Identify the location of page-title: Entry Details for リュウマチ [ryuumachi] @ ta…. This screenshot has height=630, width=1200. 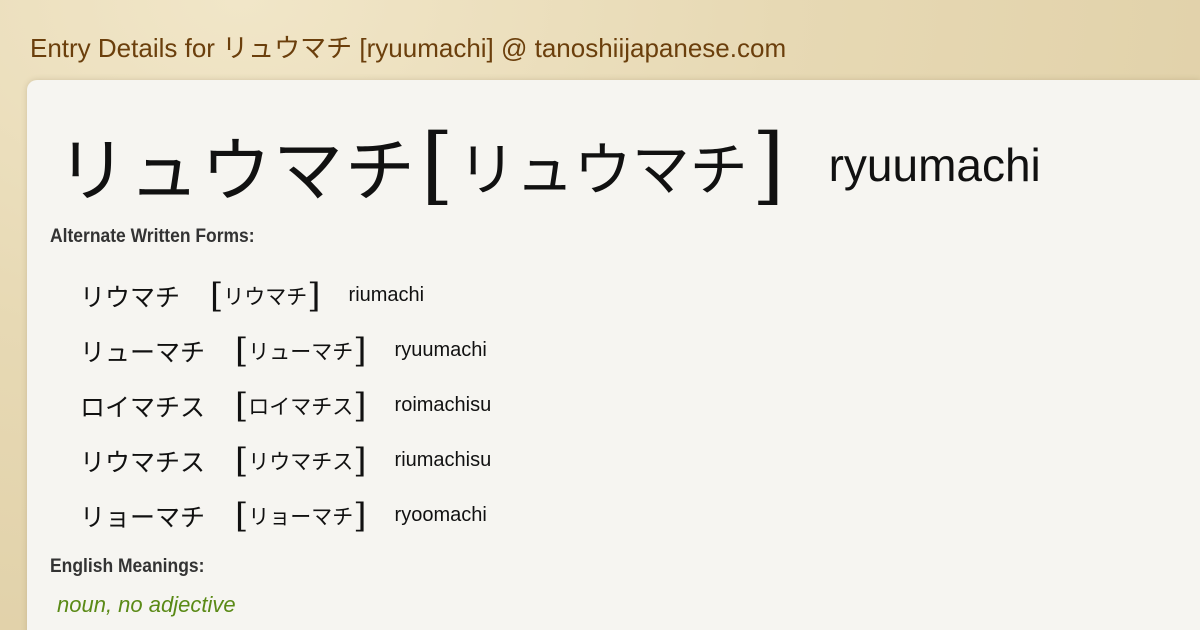
(408, 48).